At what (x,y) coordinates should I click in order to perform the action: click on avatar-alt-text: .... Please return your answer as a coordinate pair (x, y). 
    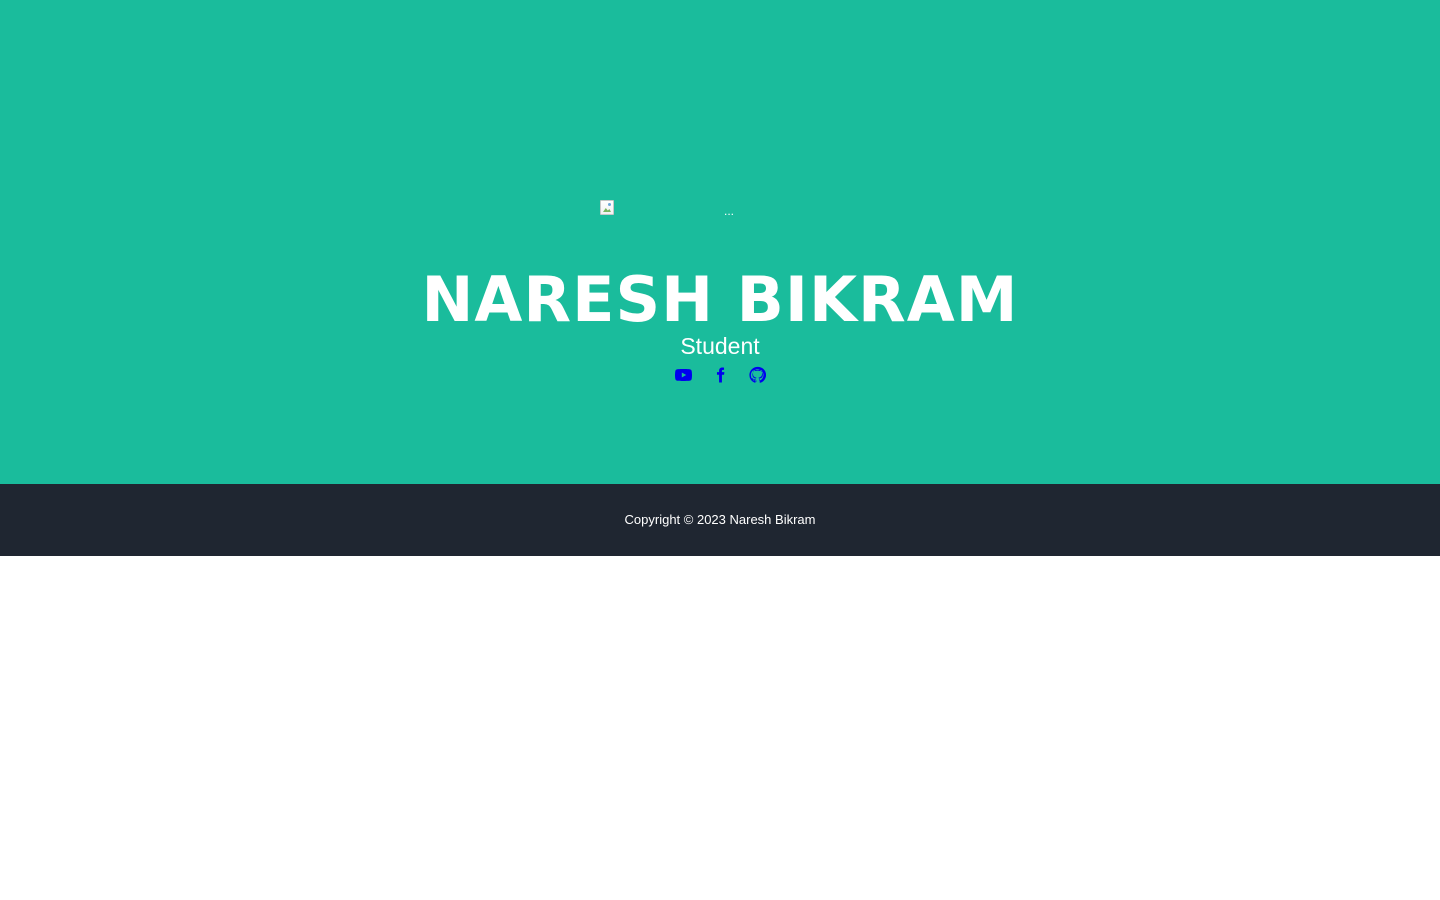
    Looking at the image, I should click on (729, 211).